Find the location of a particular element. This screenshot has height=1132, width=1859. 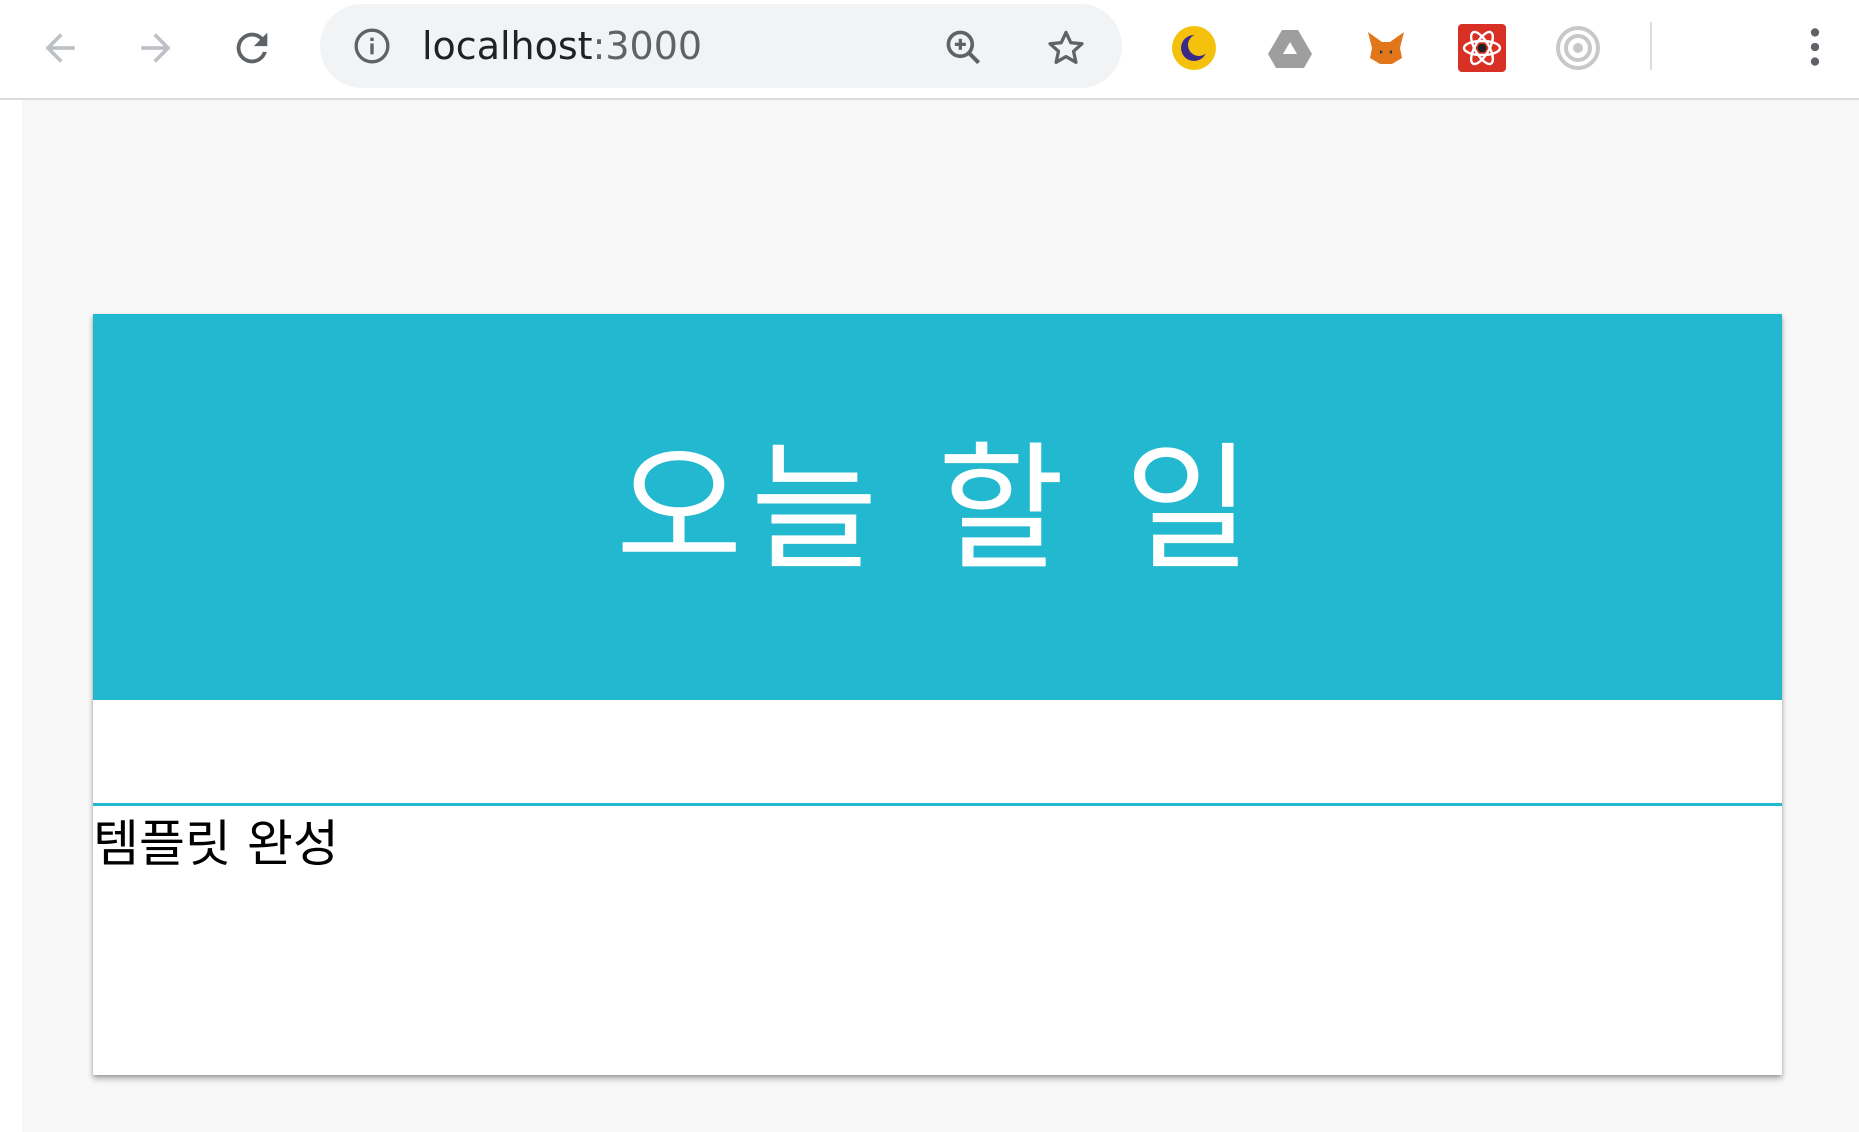

metamask-extension-button is located at coordinates (1386, 48).